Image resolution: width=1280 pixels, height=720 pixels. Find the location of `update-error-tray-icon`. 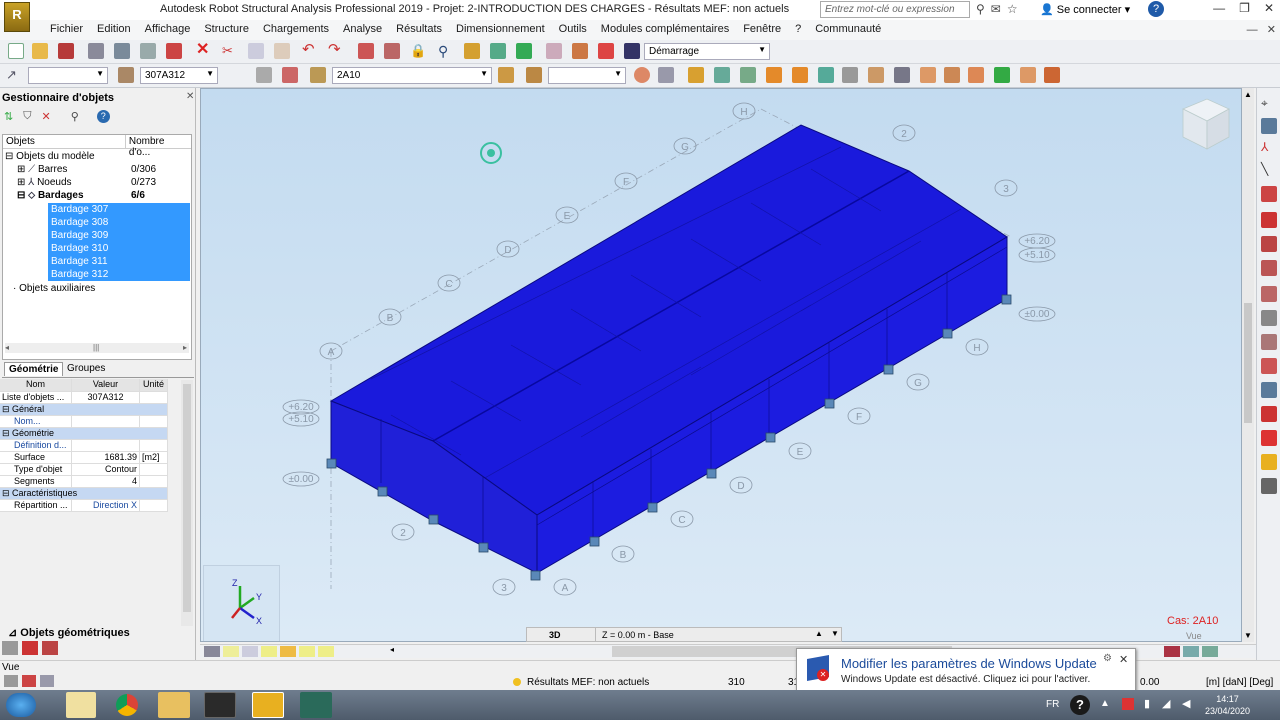

update-error-tray-icon is located at coordinates (1128, 704).